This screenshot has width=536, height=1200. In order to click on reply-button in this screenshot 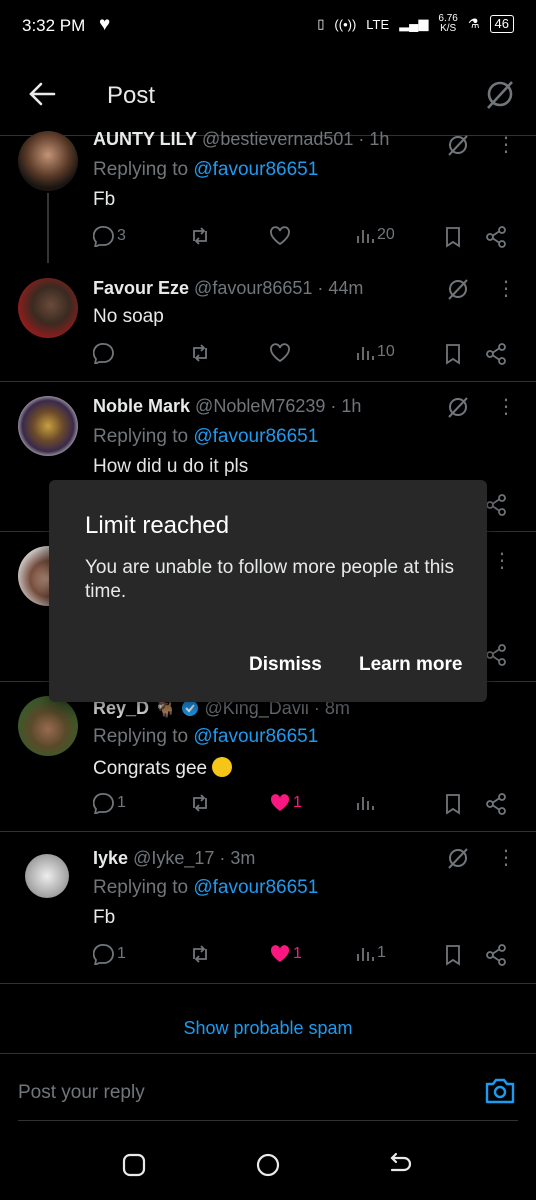, I will do `click(104, 353)`.